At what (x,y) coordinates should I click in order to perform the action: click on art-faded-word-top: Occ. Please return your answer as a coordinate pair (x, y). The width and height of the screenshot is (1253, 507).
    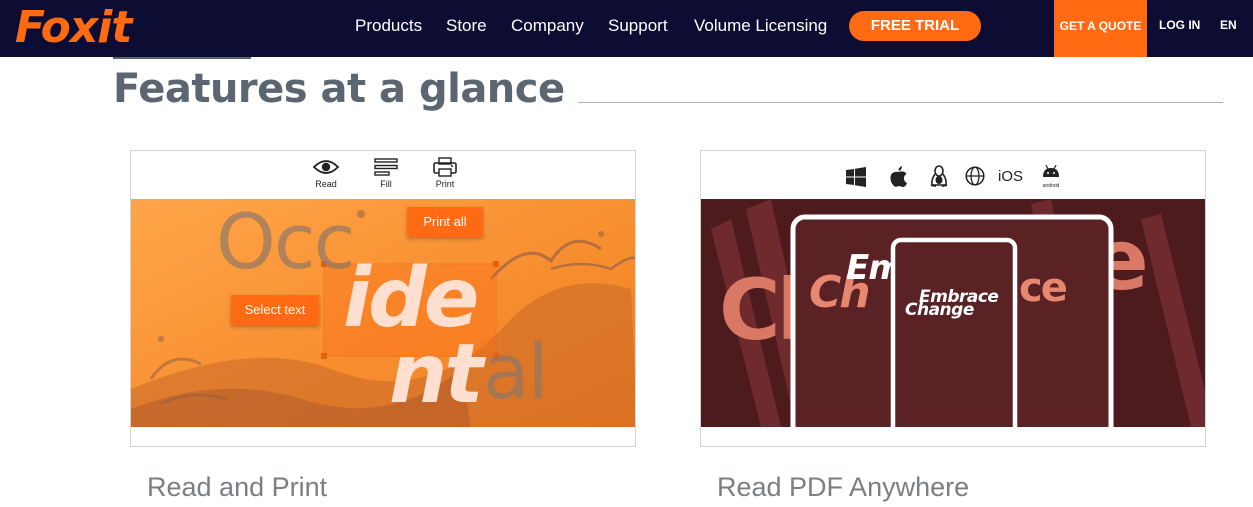
    Looking at the image, I should click on (285, 242).